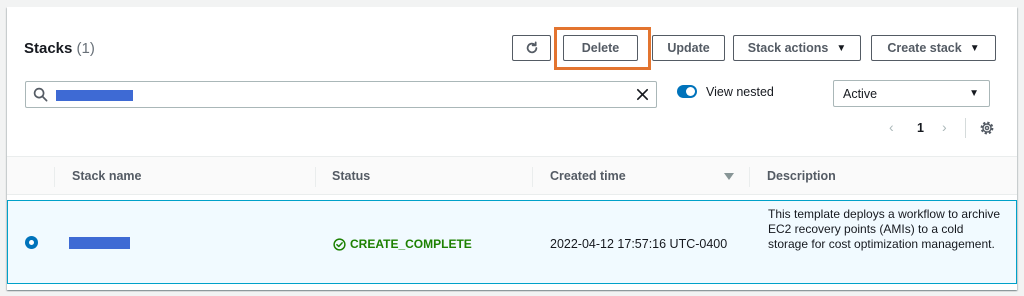  Describe the element at coordinates (920, 128) in the screenshot. I see `page-number: 1` at that location.